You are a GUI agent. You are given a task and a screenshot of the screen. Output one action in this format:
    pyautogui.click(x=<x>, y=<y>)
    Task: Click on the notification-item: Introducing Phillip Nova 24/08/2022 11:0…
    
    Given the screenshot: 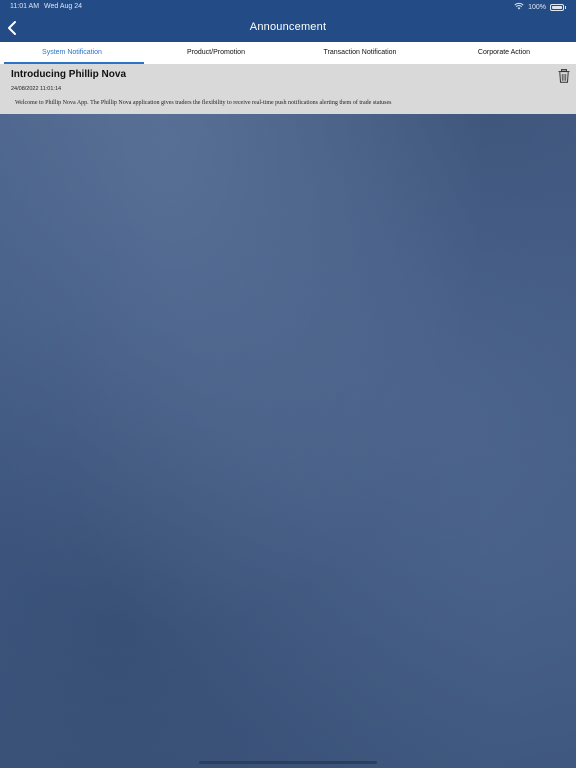 What is the action you would take?
    pyautogui.click(x=288, y=89)
    